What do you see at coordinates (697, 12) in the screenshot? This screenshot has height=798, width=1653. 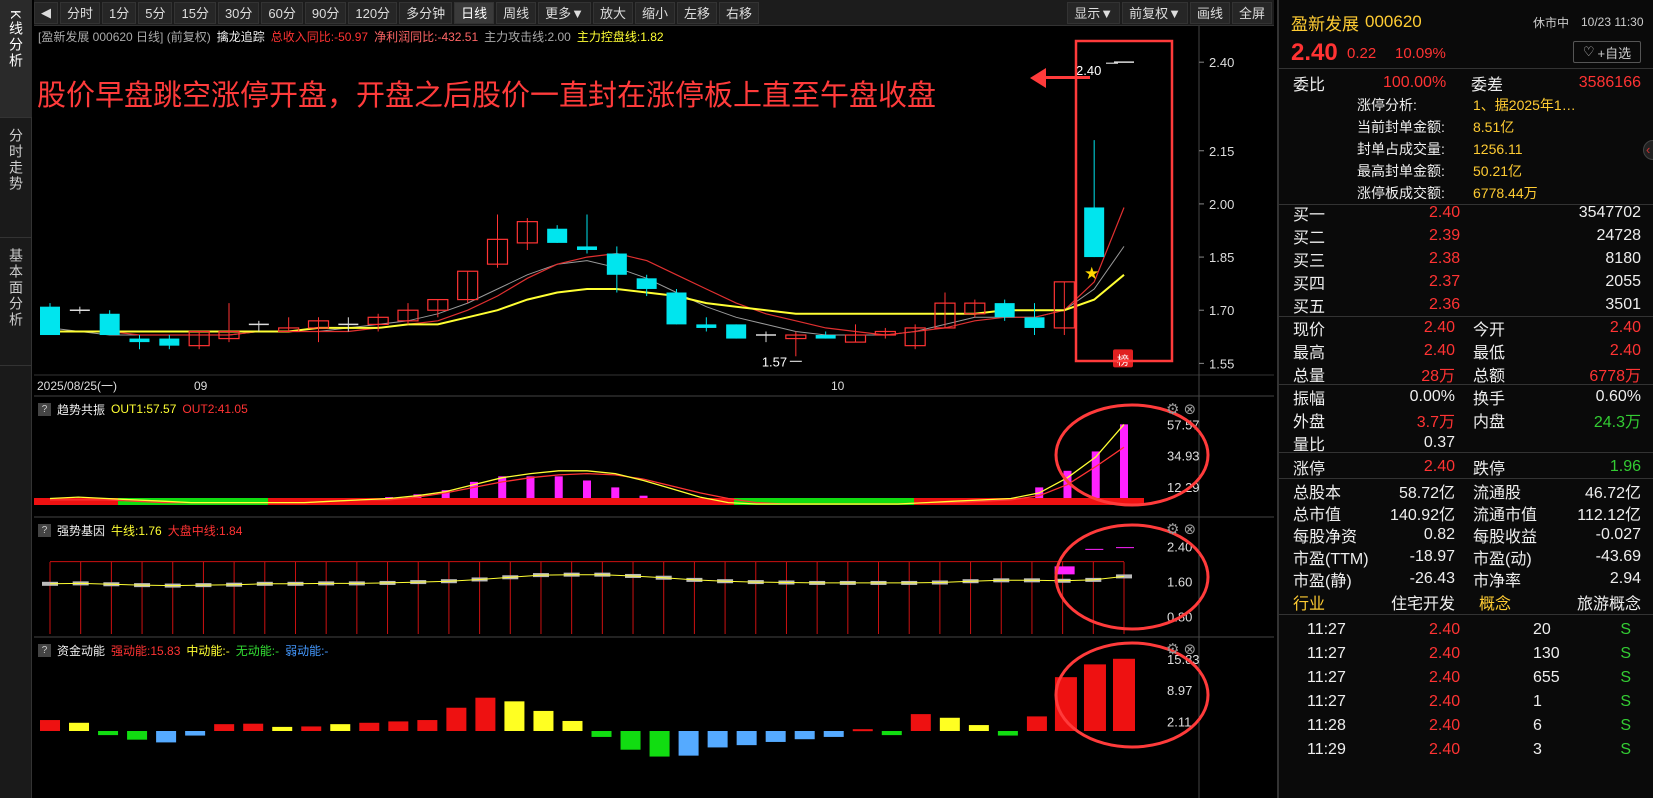 I see `period-button: 左移` at bounding box center [697, 12].